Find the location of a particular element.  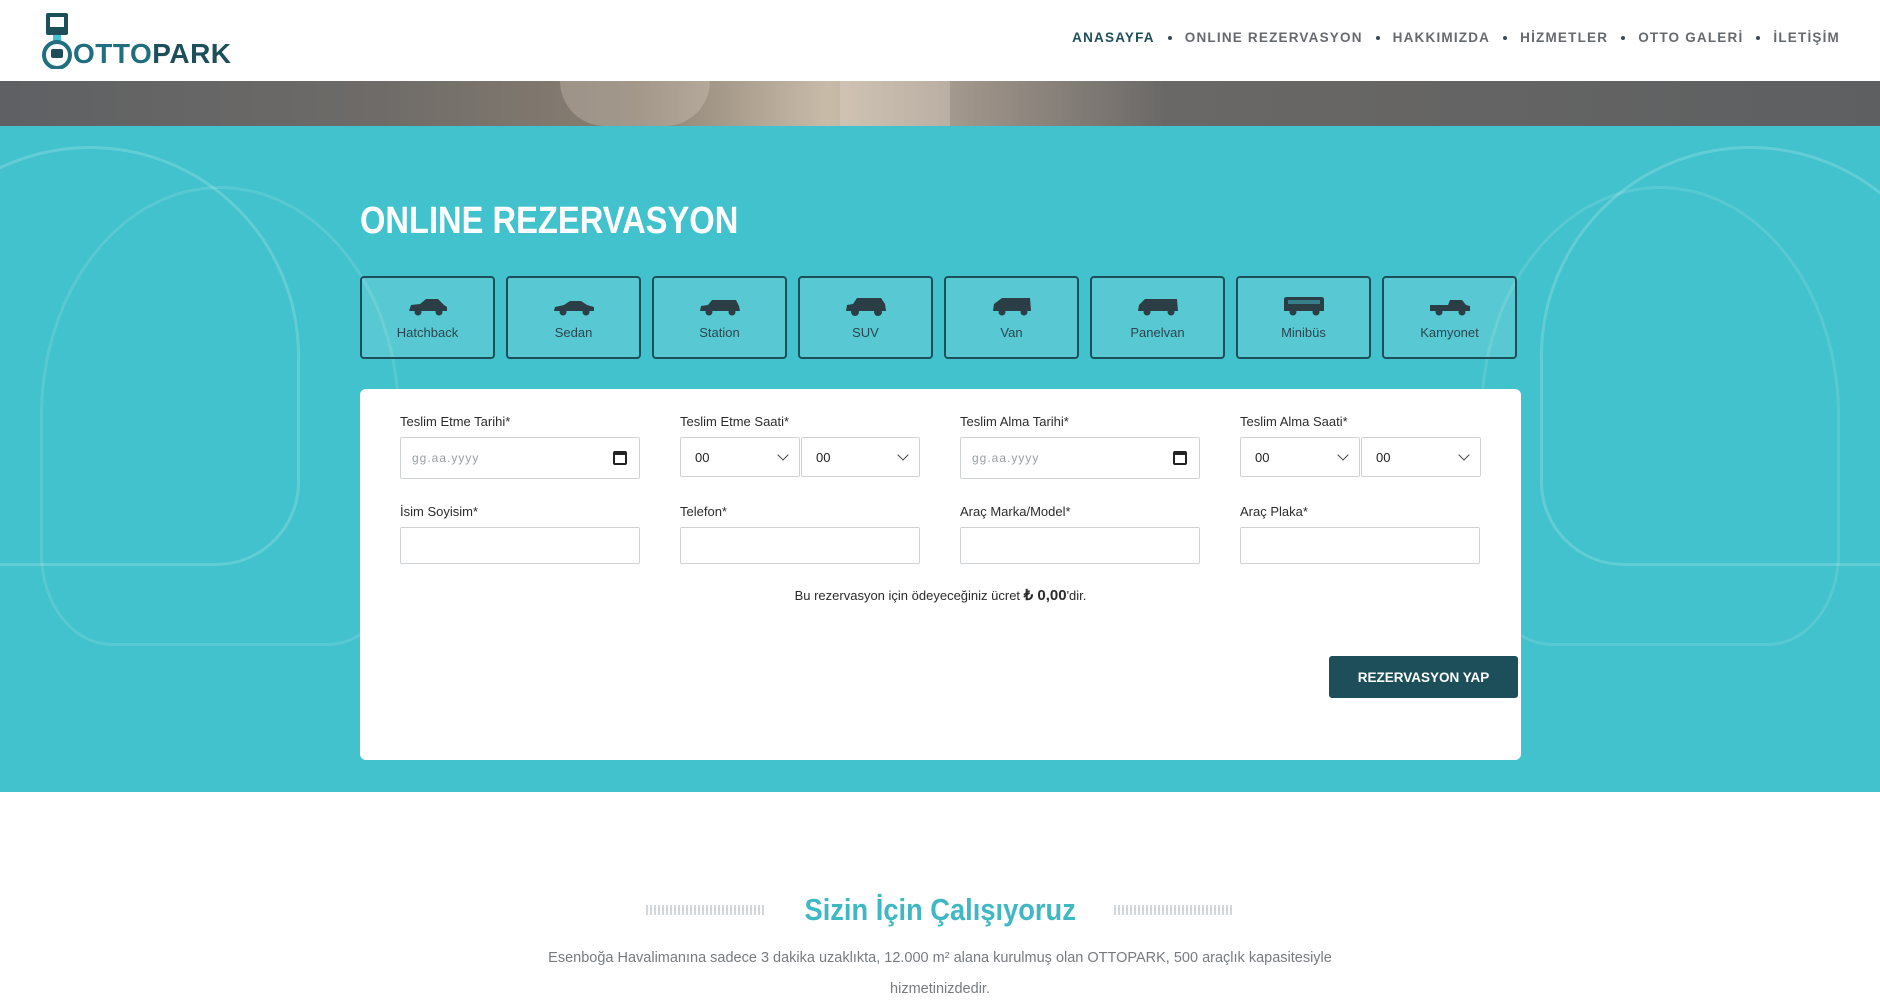

vehicle-type-van: Van is located at coordinates (1011, 317).